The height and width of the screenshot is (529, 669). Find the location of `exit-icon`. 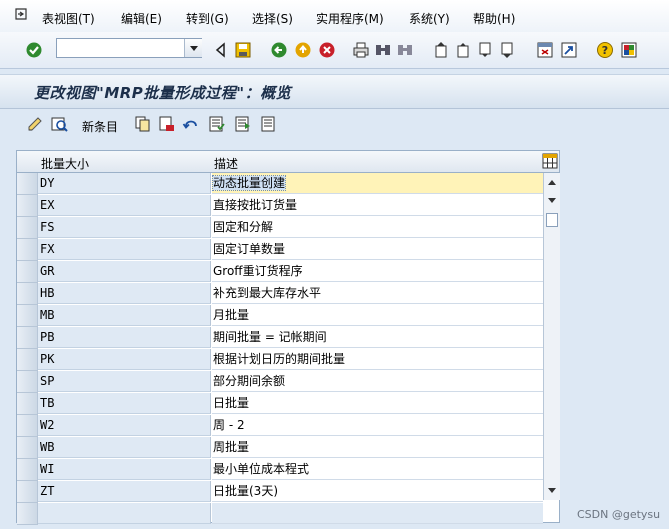

exit-icon is located at coordinates (303, 50).